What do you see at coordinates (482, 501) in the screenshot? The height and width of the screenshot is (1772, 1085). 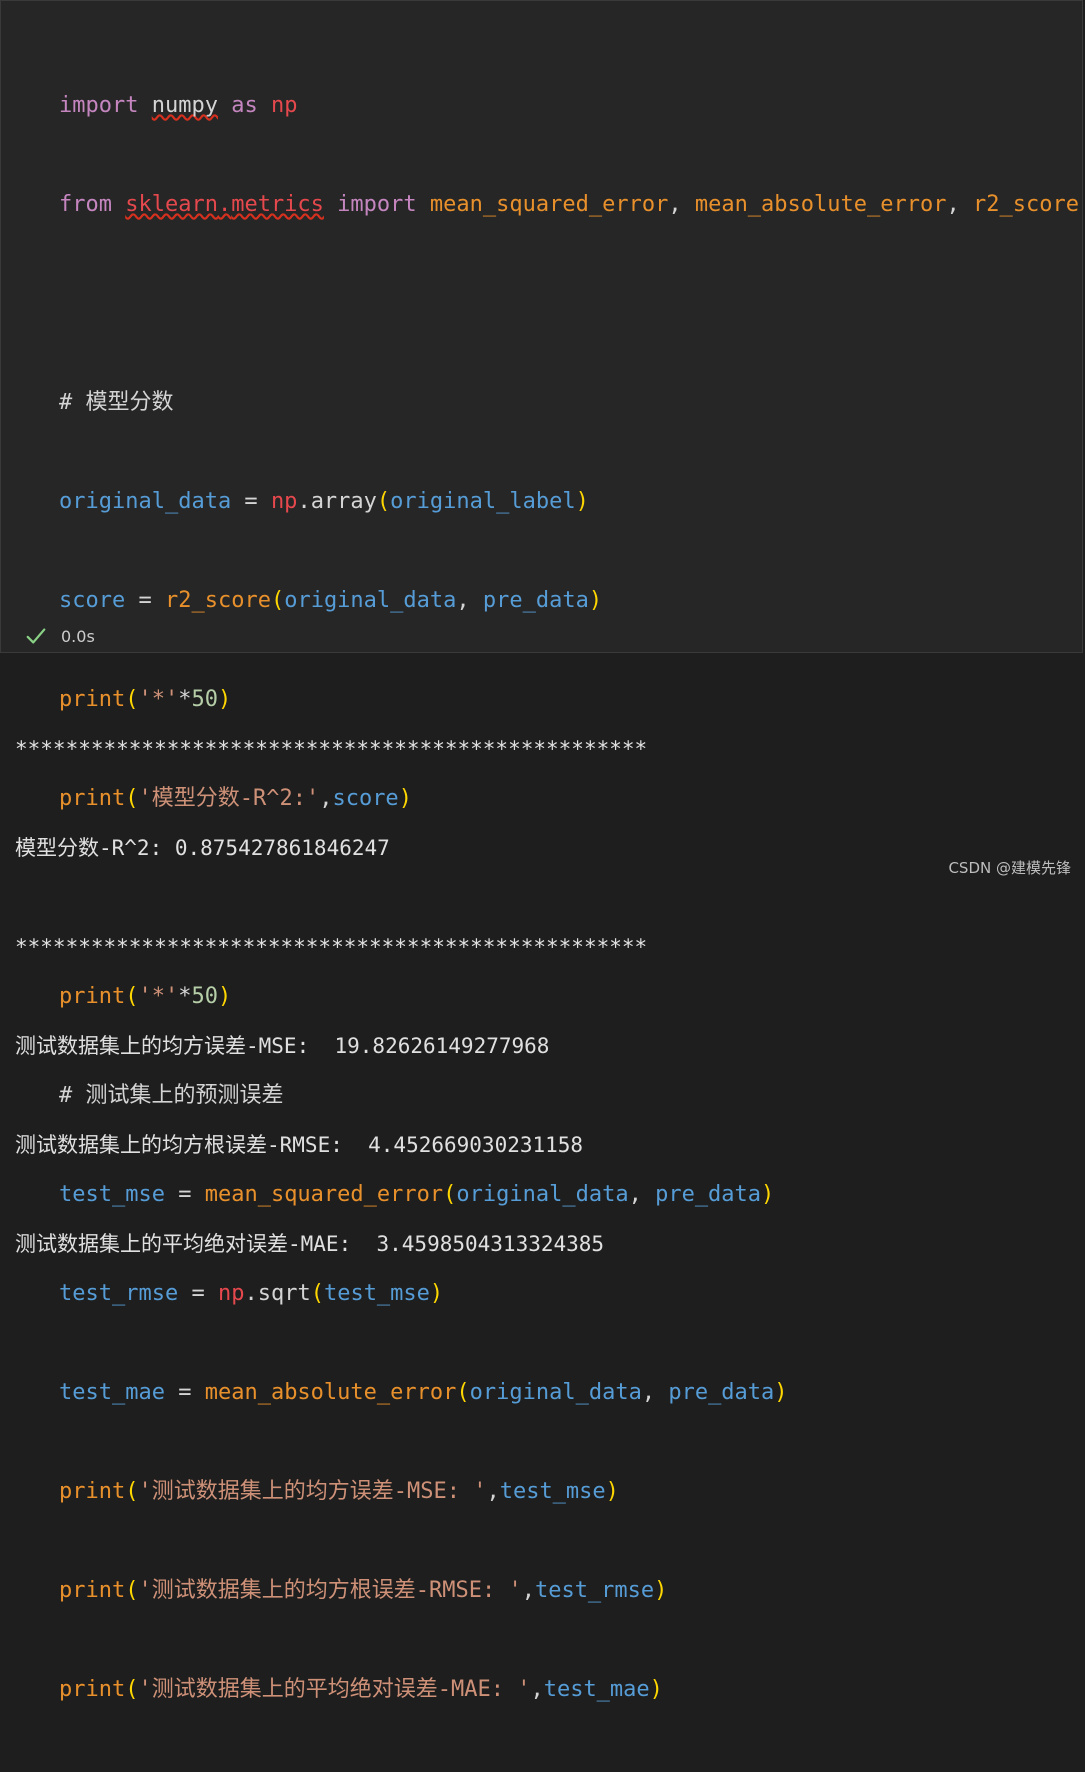 I see `var-original-label: original_label` at bounding box center [482, 501].